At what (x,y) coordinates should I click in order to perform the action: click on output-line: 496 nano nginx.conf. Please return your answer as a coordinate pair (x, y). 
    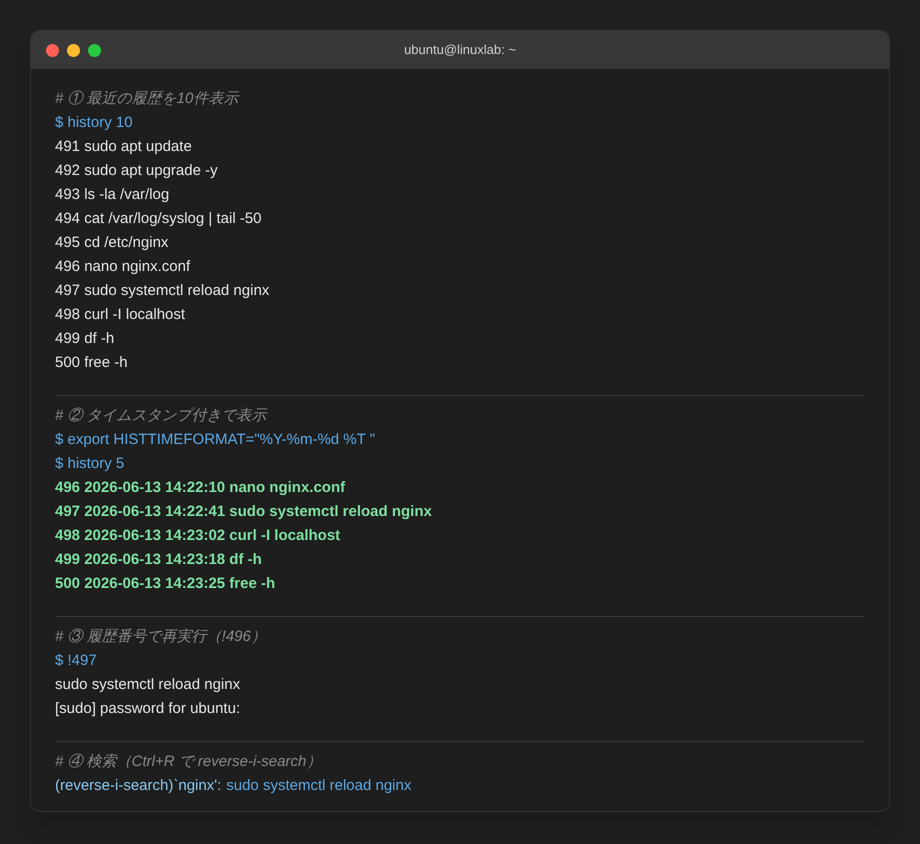
    Looking at the image, I should click on (123, 267).